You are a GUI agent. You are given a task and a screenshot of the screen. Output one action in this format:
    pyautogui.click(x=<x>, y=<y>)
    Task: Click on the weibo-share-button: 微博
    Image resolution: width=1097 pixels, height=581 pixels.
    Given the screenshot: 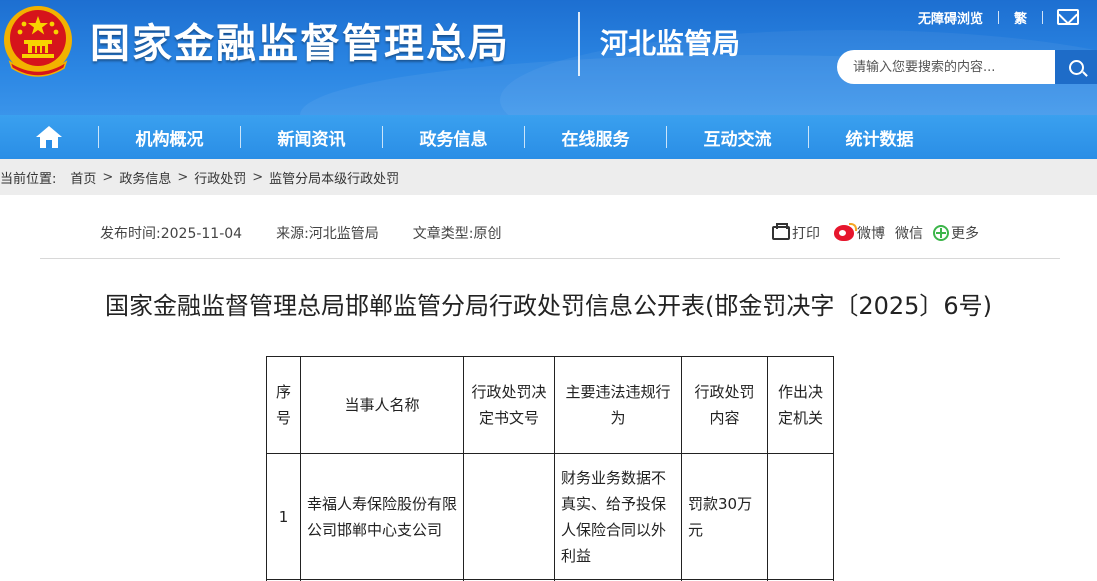 What is the action you would take?
    pyautogui.click(x=859, y=233)
    